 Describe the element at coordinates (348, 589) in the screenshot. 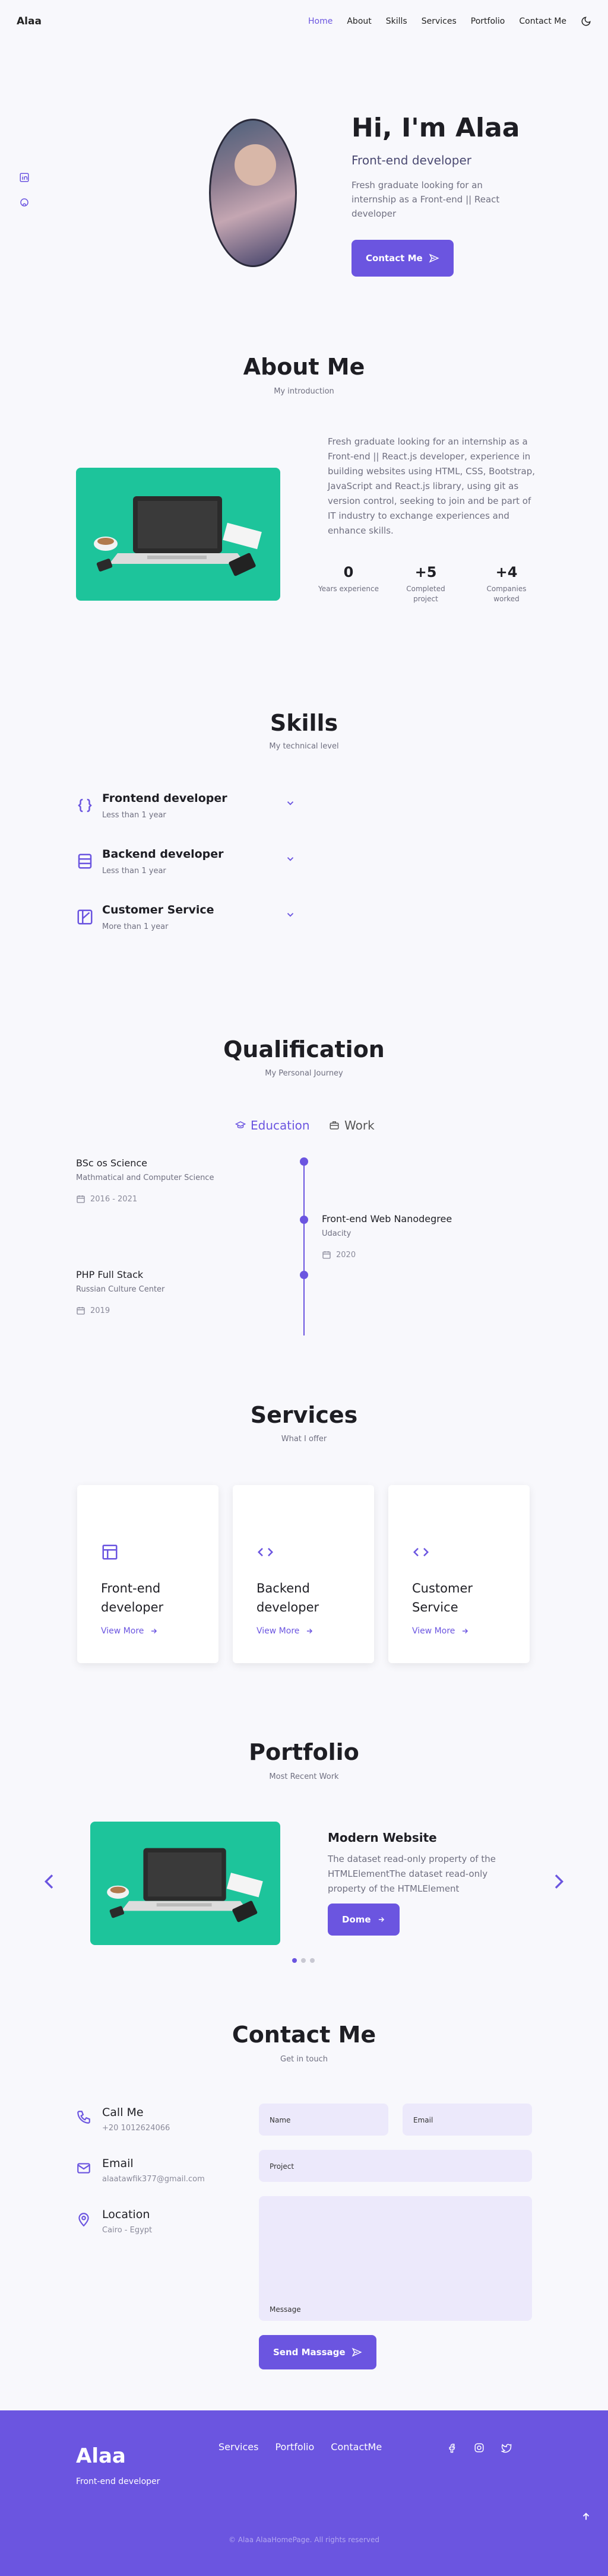

I see `stat-years-label: Years experience` at that location.